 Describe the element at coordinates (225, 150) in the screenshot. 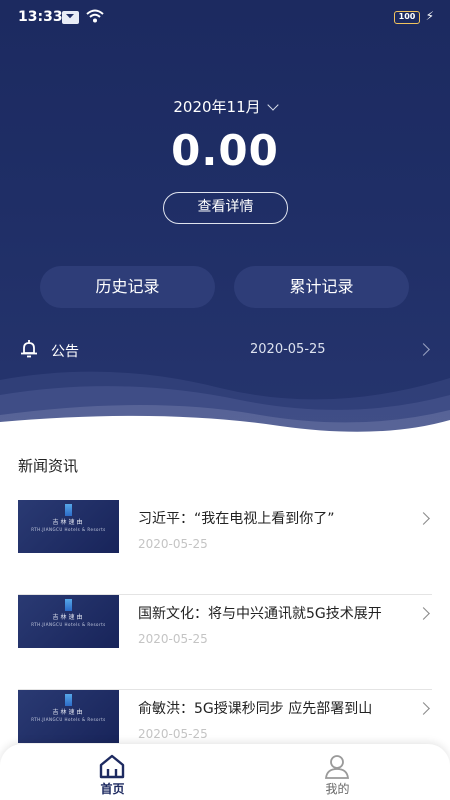

I see `amount-value: 0.00` at that location.